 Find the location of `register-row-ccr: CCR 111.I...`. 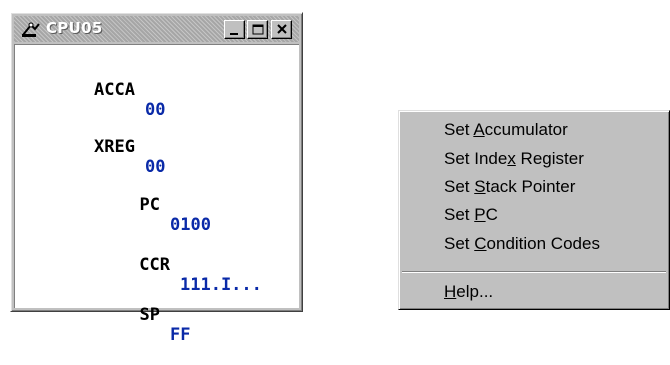

register-row-ccr: CCR 111.I... is located at coordinates (155, 265).